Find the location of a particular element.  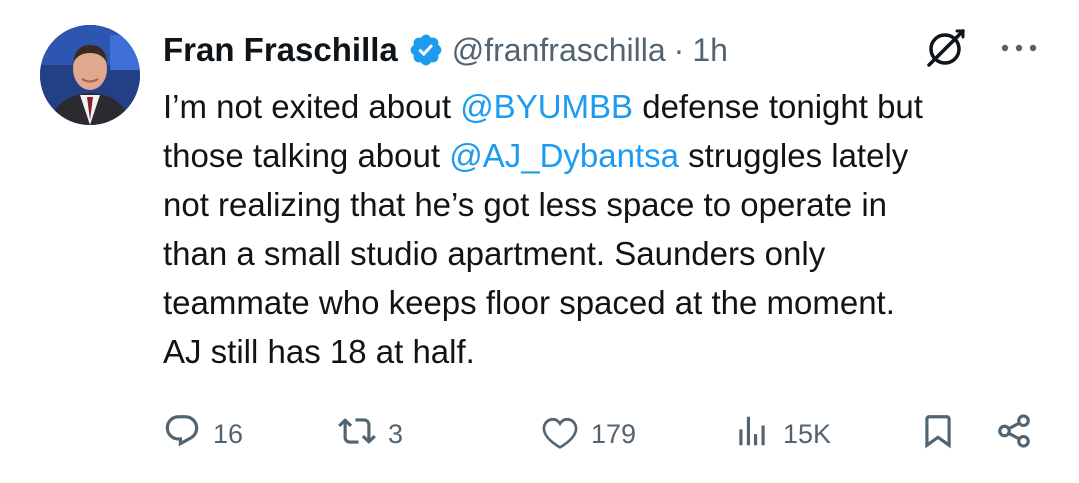

like-count: 179 is located at coordinates (614, 433).